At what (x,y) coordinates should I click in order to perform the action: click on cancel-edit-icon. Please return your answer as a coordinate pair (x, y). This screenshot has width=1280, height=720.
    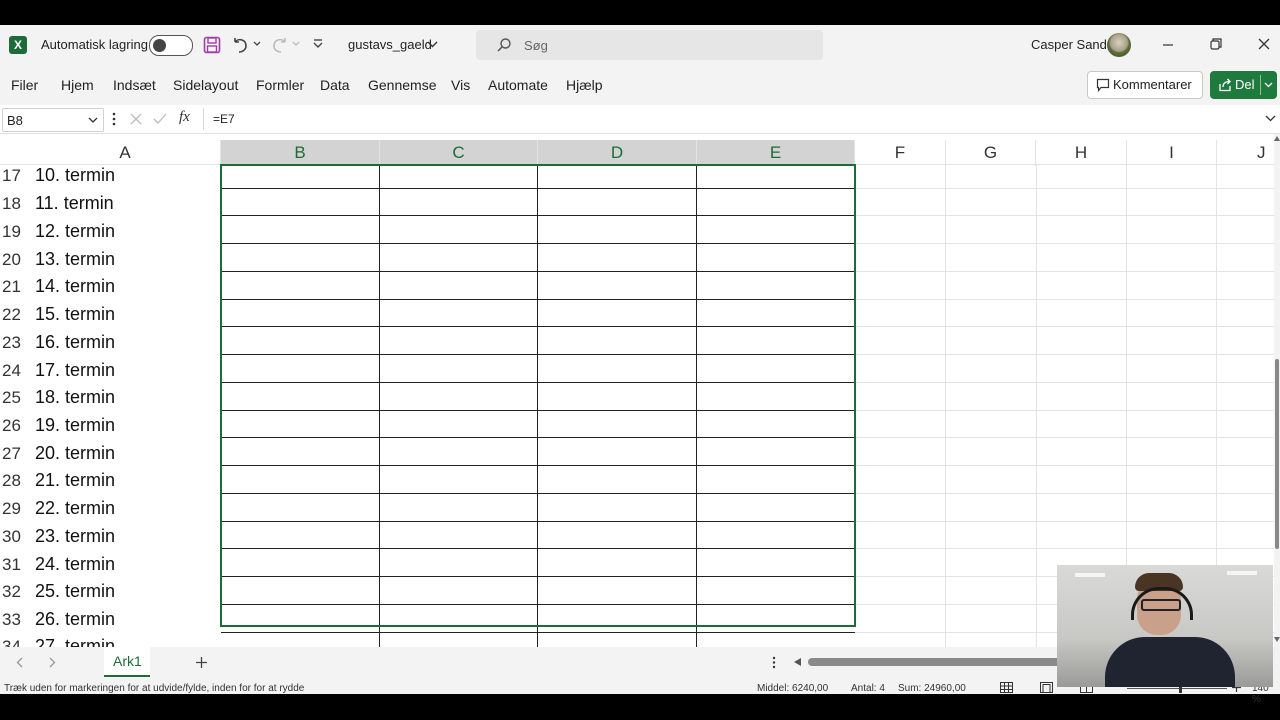
    Looking at the image, I should click on (136, 119).